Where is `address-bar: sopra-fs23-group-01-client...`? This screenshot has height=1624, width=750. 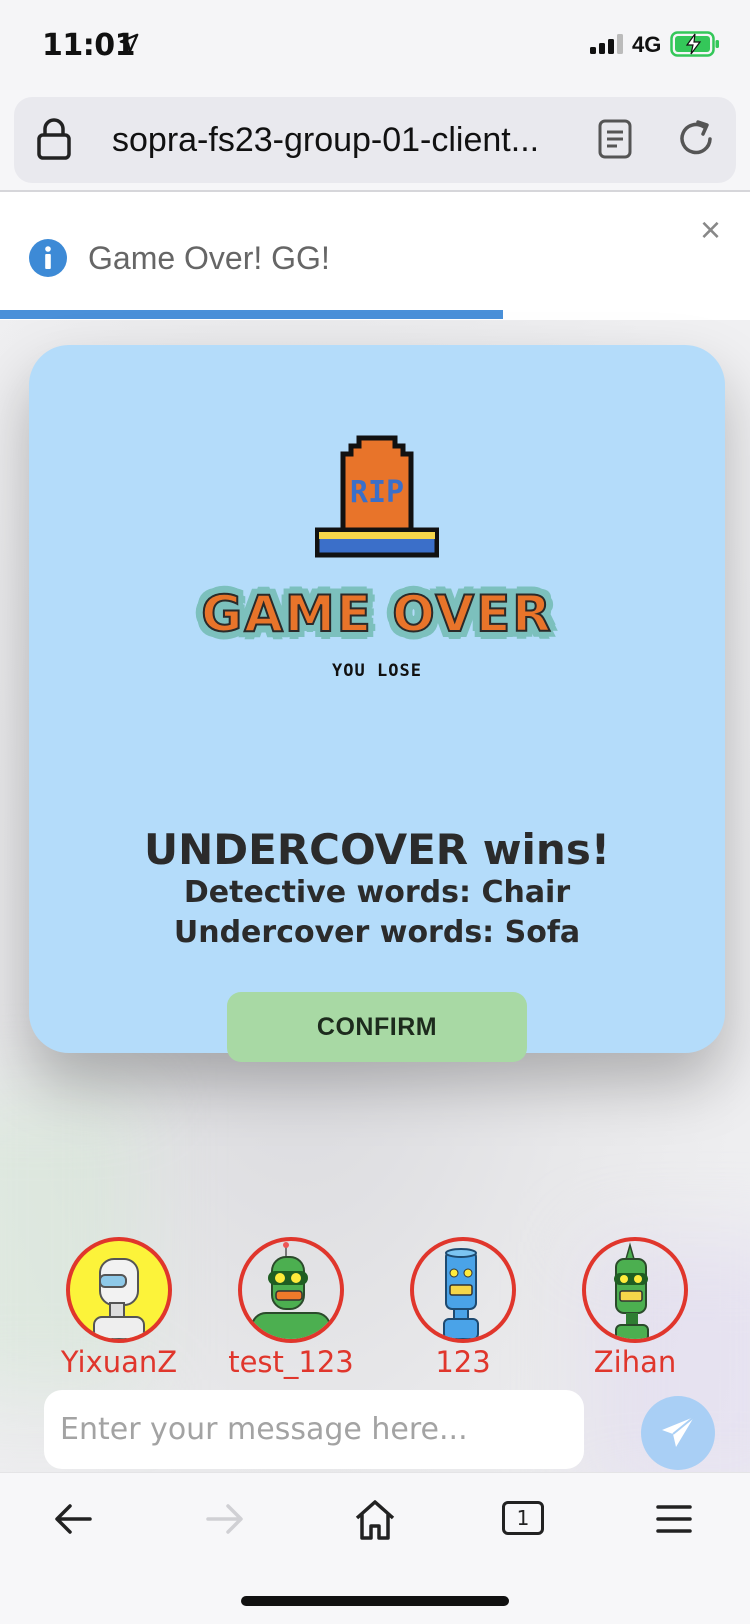 address-bar: sopra-fs23-group-01-client... is located at coordinates (375, 140).